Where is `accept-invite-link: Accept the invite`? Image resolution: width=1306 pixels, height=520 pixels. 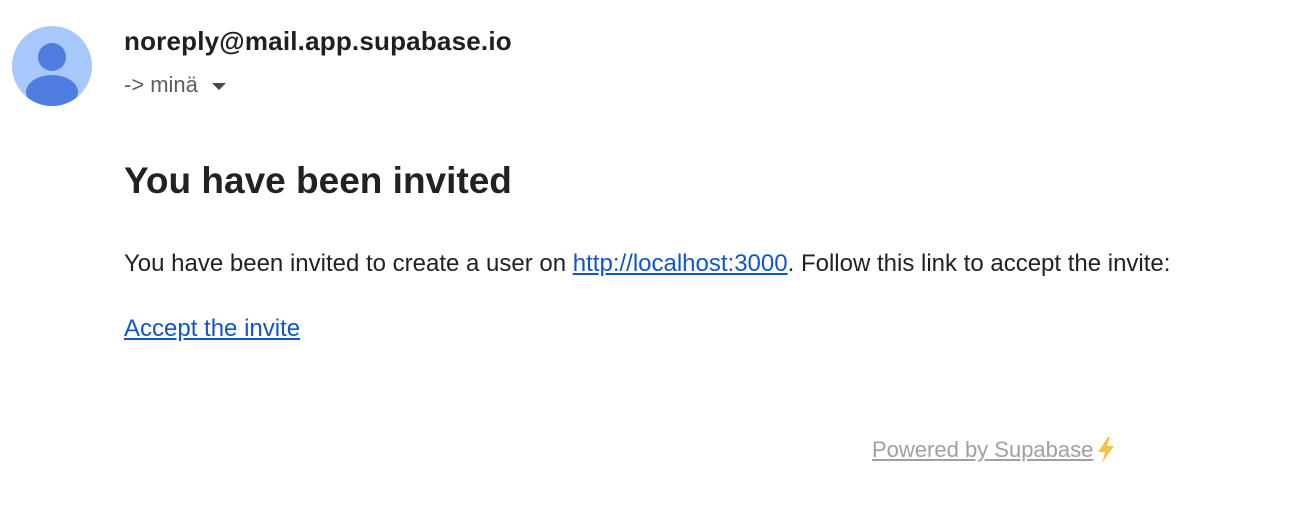
accept-invite-link: Accept the invite is located at coordinates (212, 328).